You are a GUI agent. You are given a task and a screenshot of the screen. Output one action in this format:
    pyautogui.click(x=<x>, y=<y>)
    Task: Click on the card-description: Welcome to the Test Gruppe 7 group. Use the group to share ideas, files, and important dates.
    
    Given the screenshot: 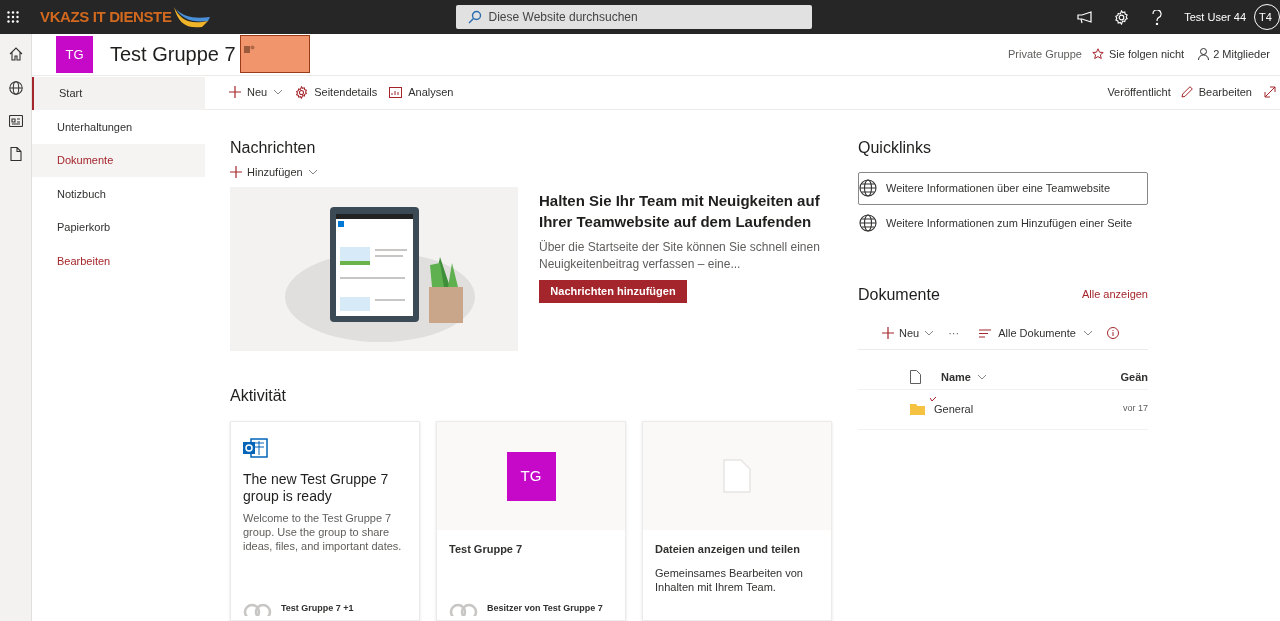 What is the action you would take?
    pyautogui.click(x=323, y=532)
    